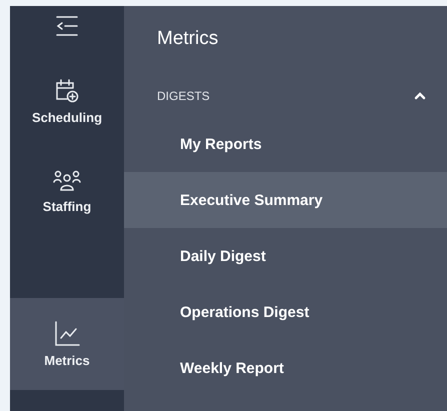 The image size is (447, 411). I want to click on rail-item: Staffing, so click(67, 191).